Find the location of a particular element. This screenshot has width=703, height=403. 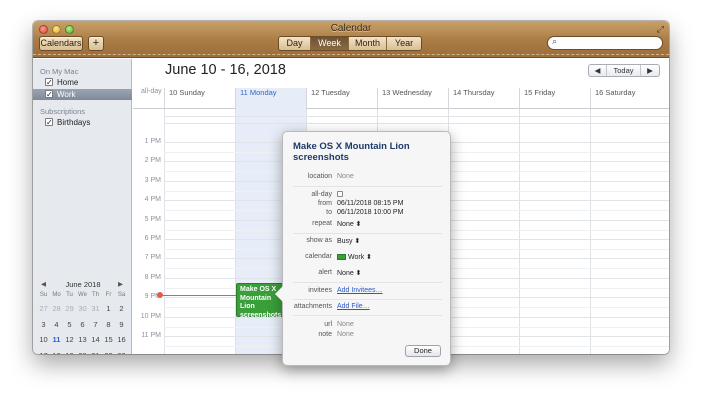

row-to: to 06/11/2018 10:00 PM is located at coordinates (367, 214).